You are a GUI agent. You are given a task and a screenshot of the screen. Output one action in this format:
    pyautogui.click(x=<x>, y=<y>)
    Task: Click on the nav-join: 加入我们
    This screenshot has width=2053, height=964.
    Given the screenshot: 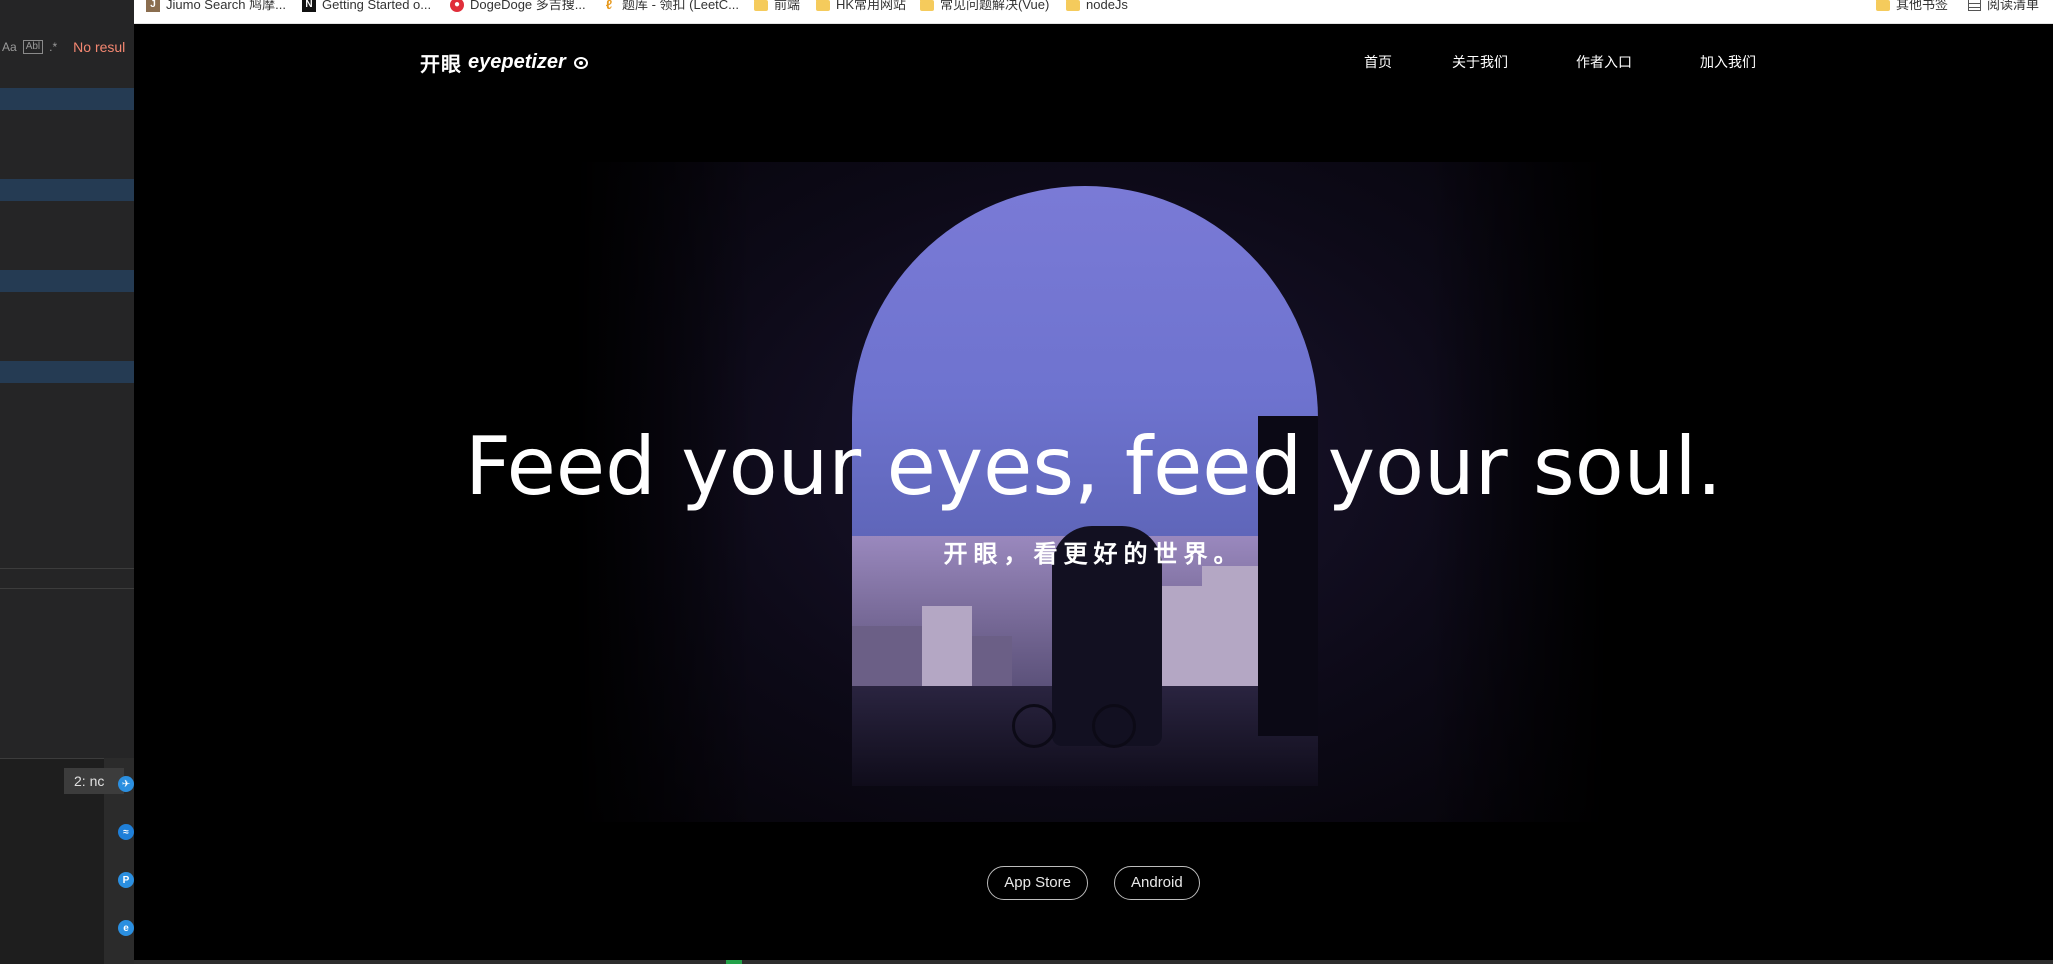 What is the action you would take?
    pyautogui.click(x=1728, y=62)
    